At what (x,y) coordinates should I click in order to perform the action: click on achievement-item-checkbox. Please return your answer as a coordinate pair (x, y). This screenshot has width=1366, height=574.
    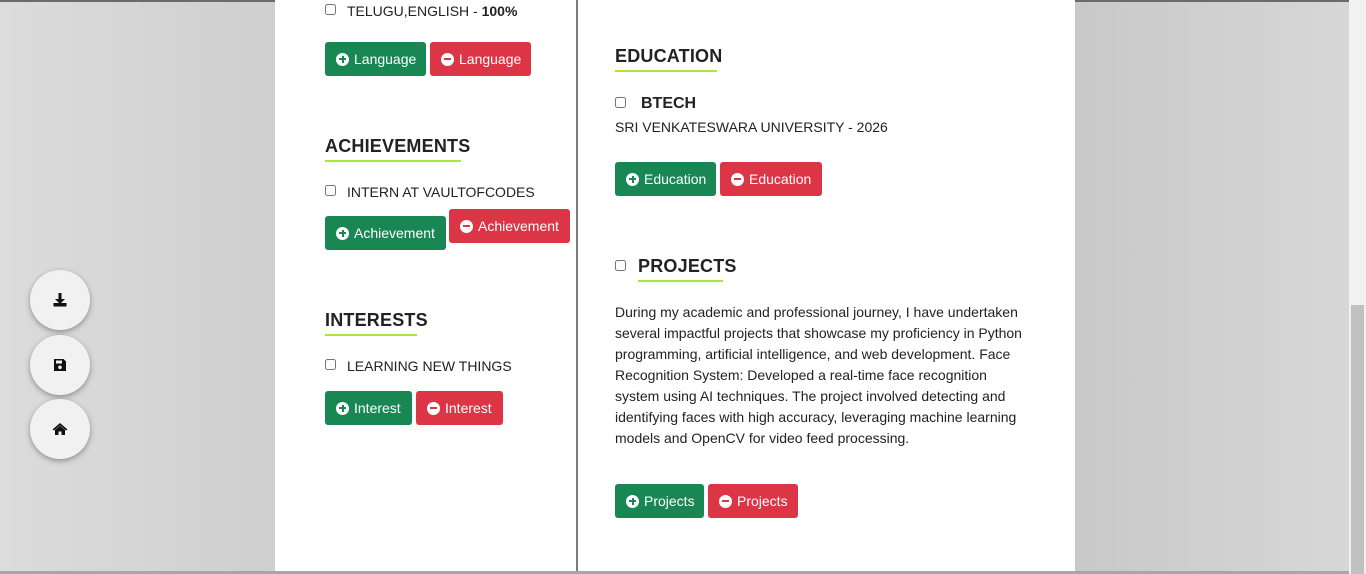
    Looking at the image, I should click on (330, 190).